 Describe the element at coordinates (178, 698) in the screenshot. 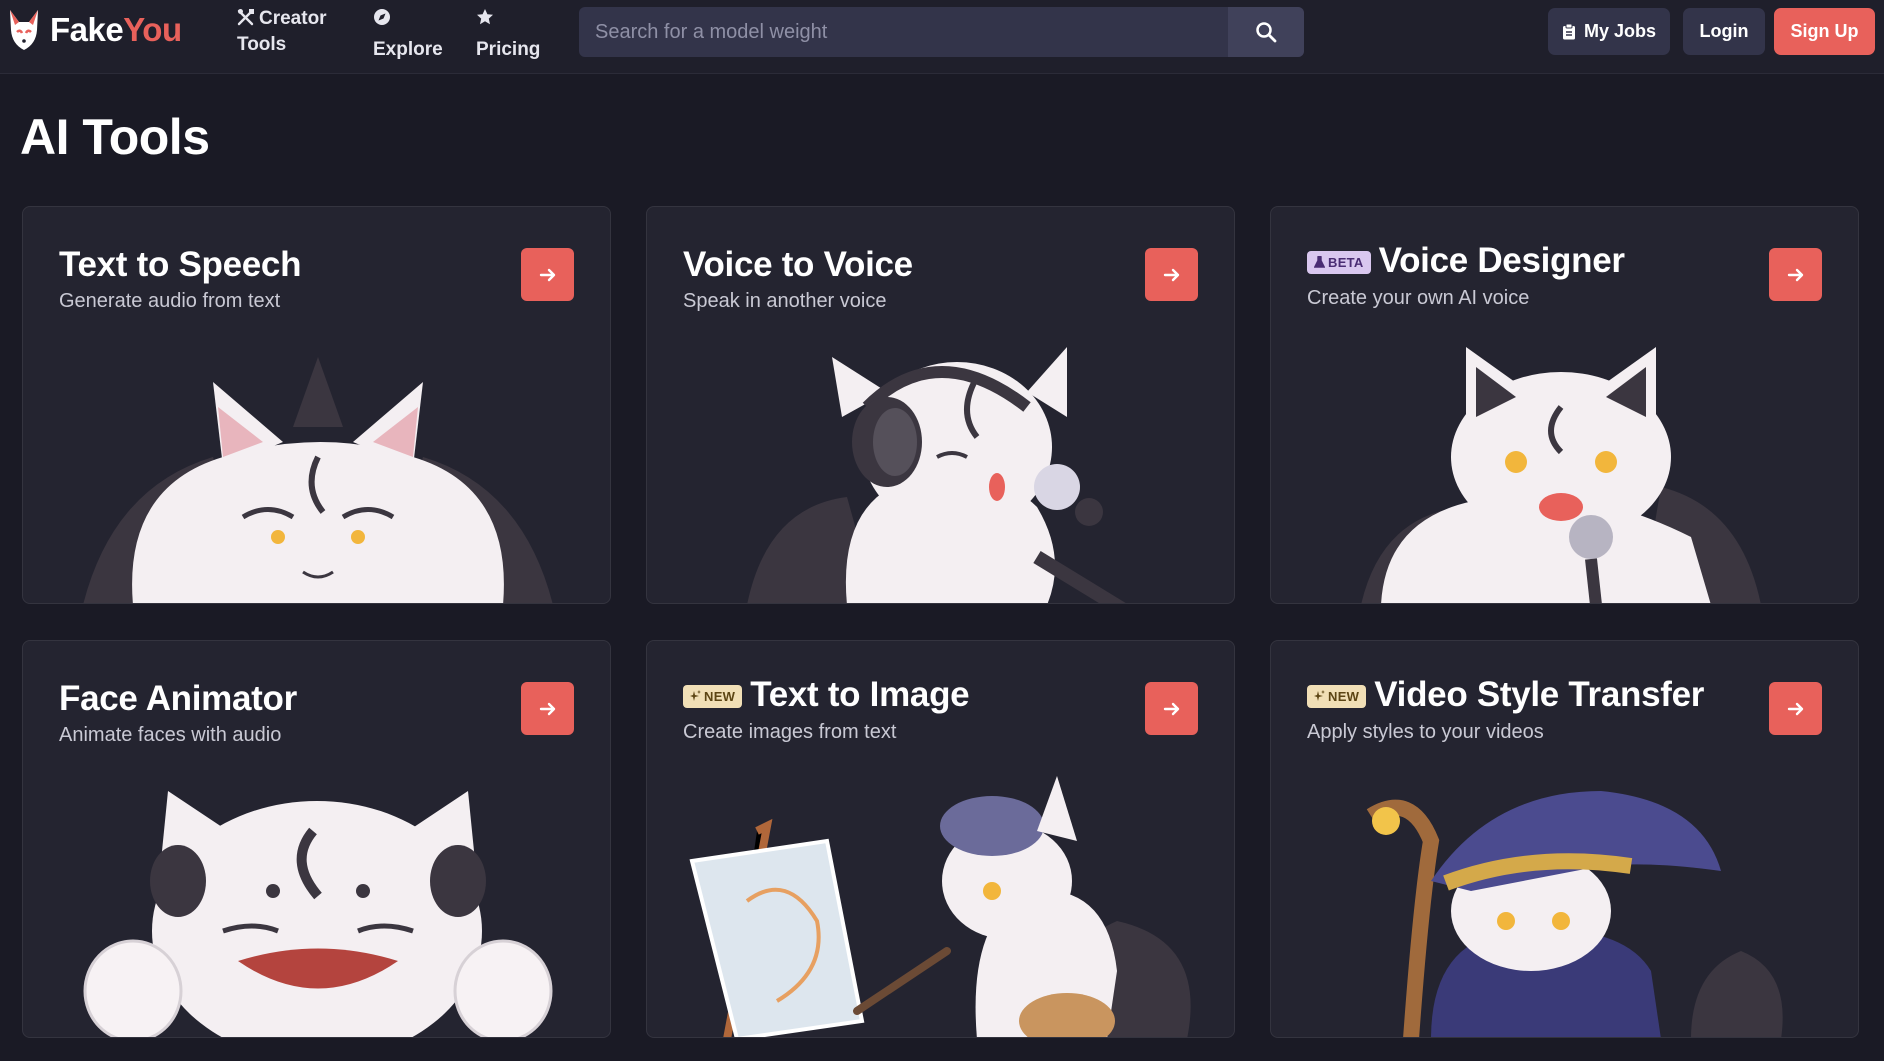

I see `card-title: Face Animator` at that location.